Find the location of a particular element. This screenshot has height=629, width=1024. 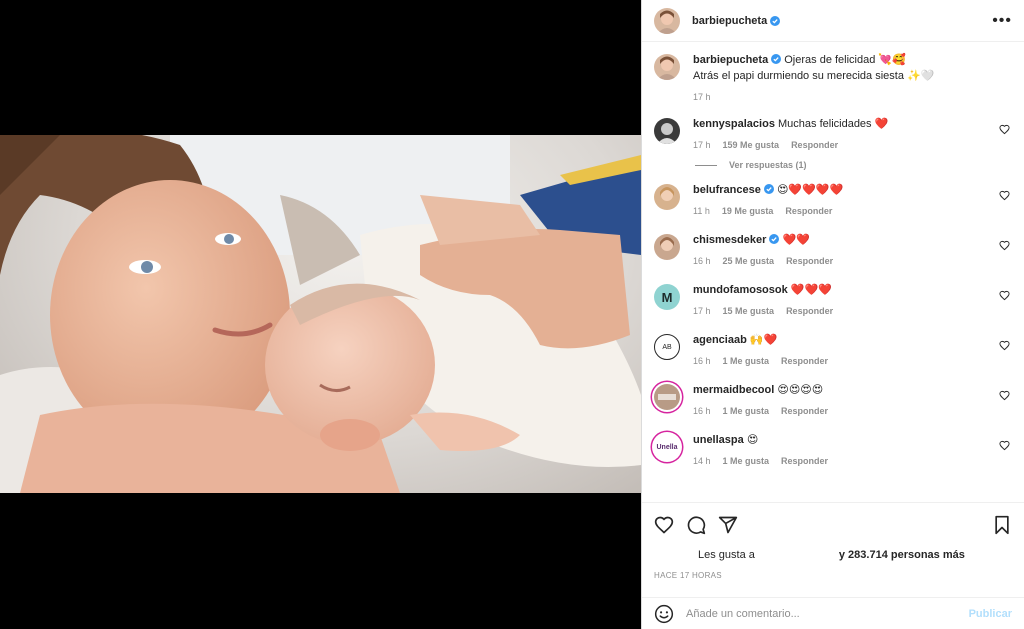

post-header: barbiepucheta ••• is located at coordinates (833, 21).